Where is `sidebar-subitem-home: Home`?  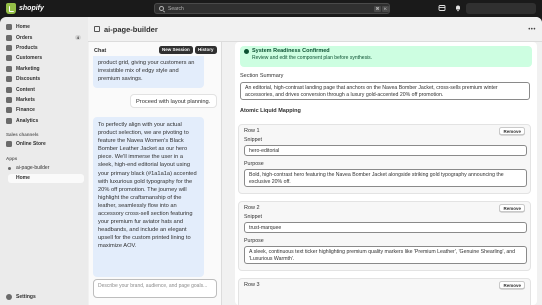
sidebar-subitem-home: Home is located at coordinates (46, 178).